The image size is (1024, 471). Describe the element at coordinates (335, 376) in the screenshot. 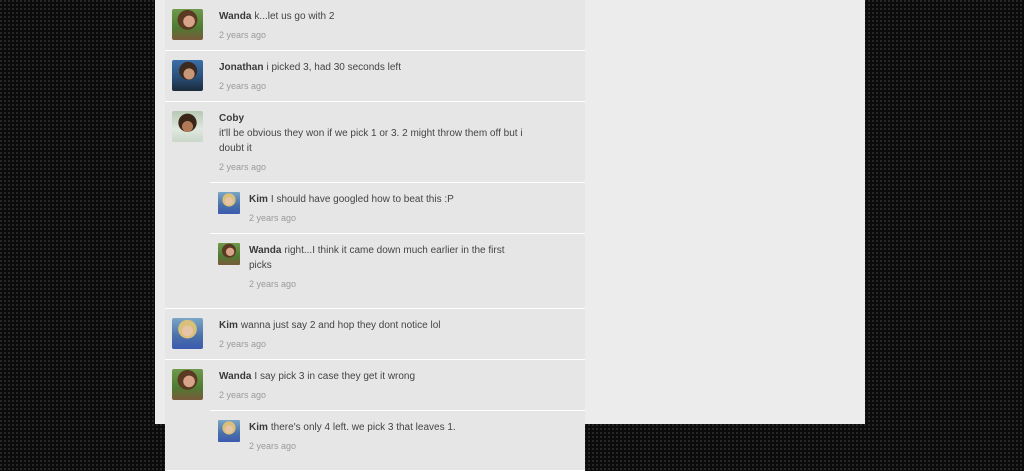

I see `comment-text: I say pick 3 in case they get it wrong` at that location.